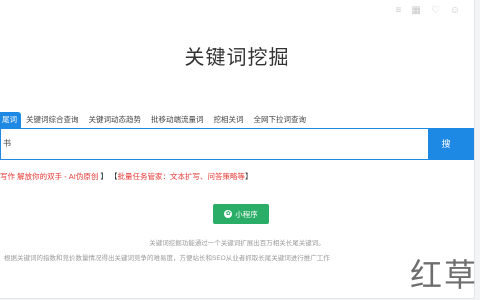 The image size is (480, 300). What do you see at coordinates (249, 176) in the screenshot?
I see `promo-end: 】` at bounding box center [249, 176].